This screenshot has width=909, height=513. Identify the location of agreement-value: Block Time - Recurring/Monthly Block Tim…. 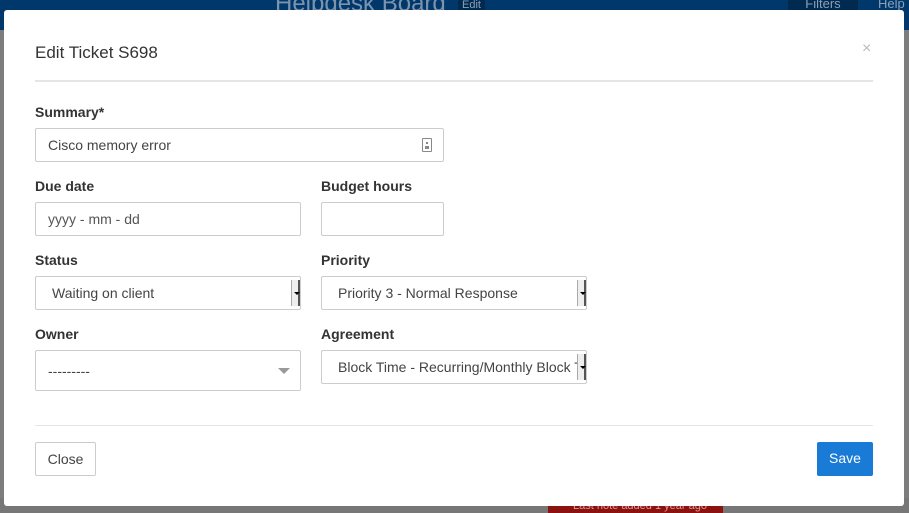
(462, 367).